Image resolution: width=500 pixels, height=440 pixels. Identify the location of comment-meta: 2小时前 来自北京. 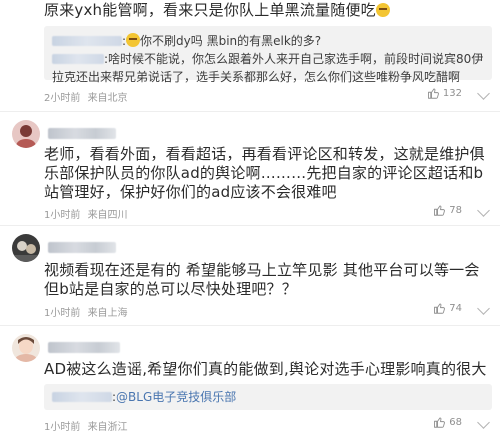
(86, 96).